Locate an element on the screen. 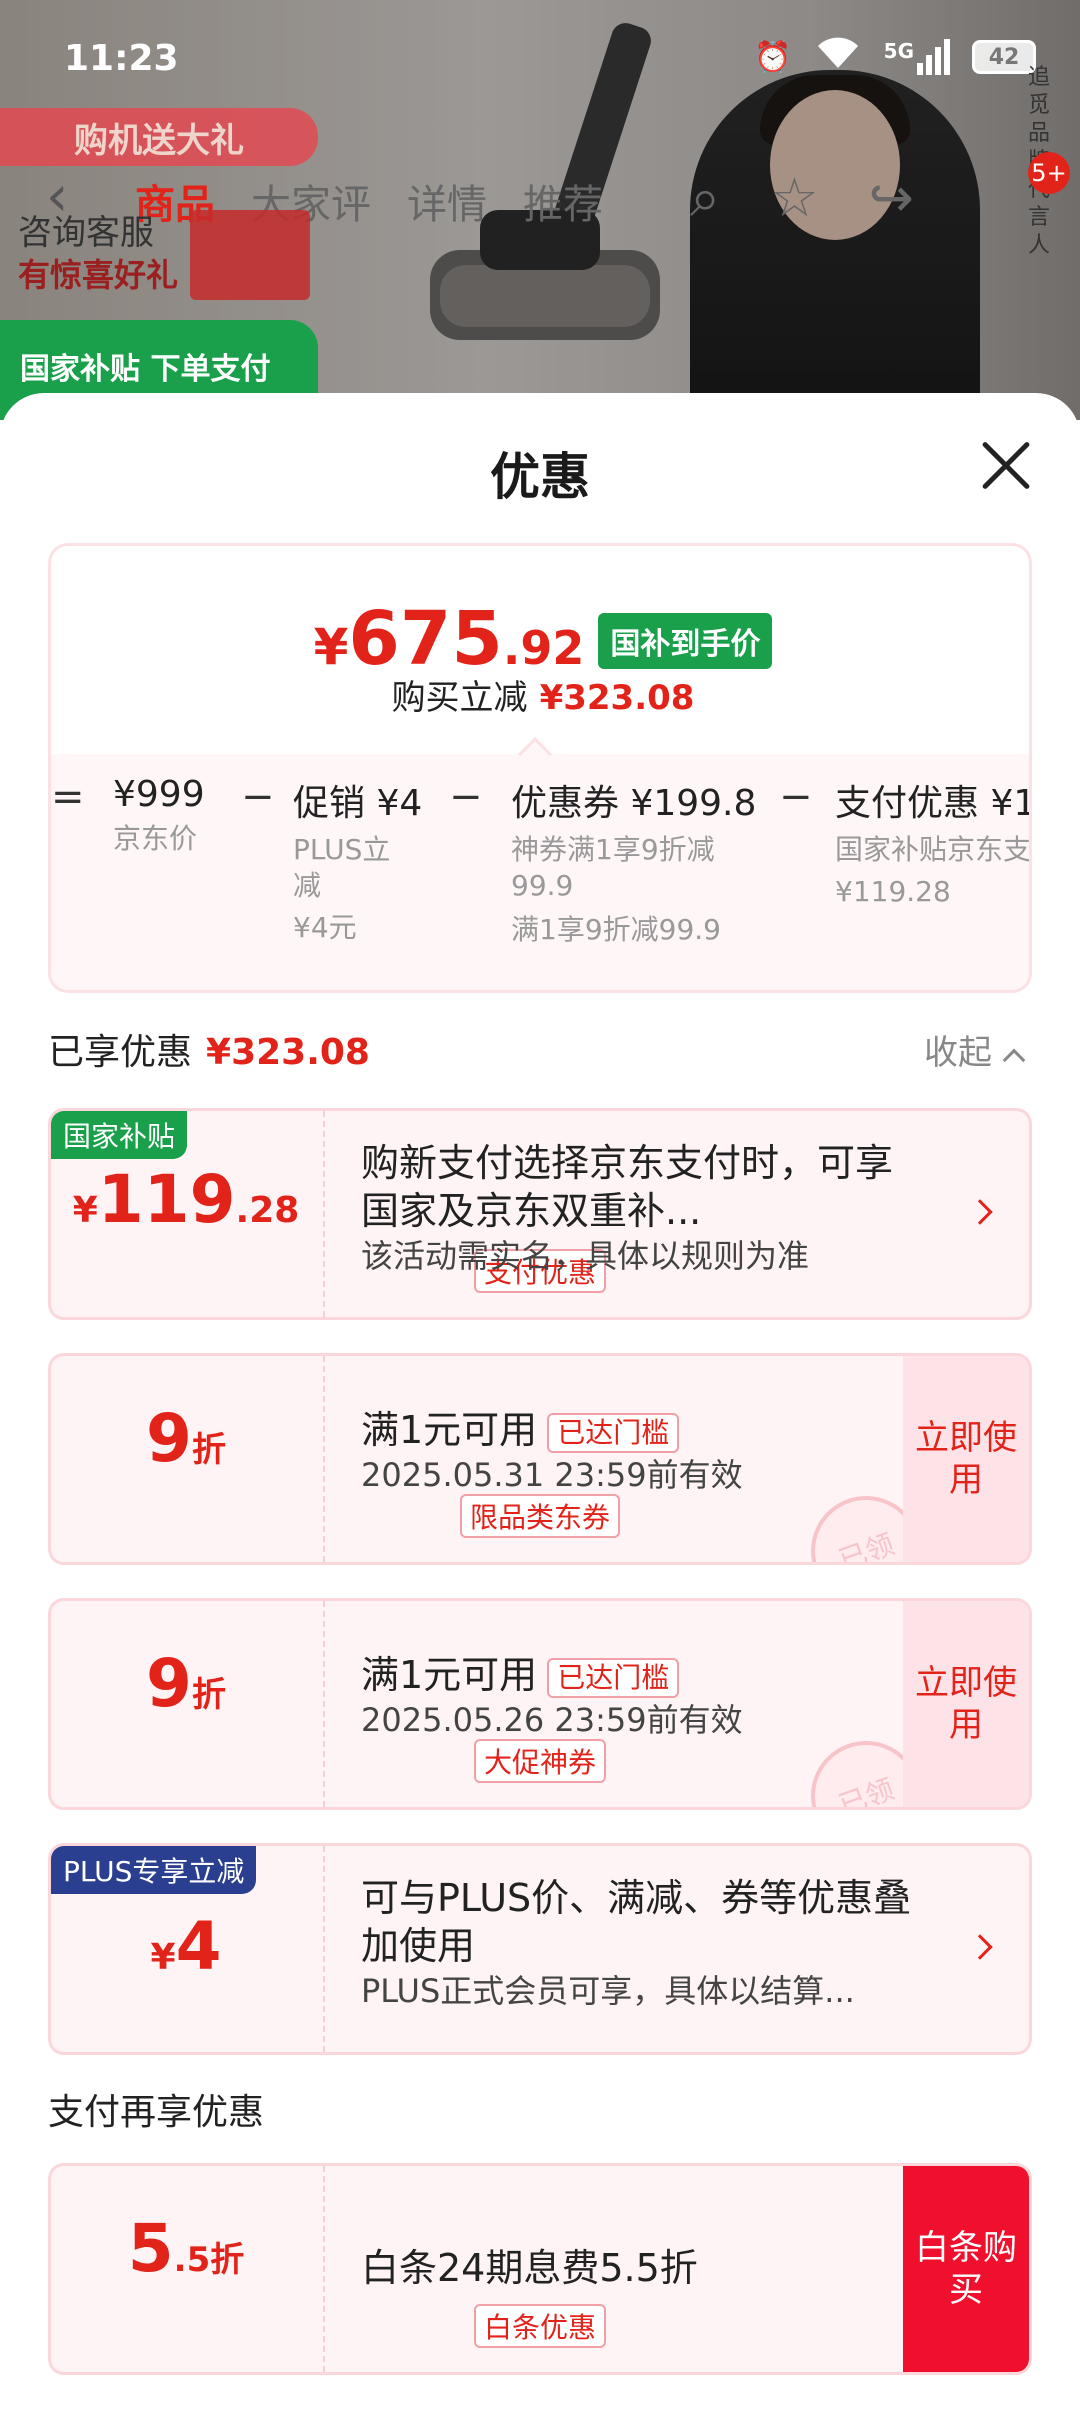 The height and width of the screenshot is (2414, 1080). breakdown-sub: 神券满1享9折减99.9 is located at coordinates (613, 867).